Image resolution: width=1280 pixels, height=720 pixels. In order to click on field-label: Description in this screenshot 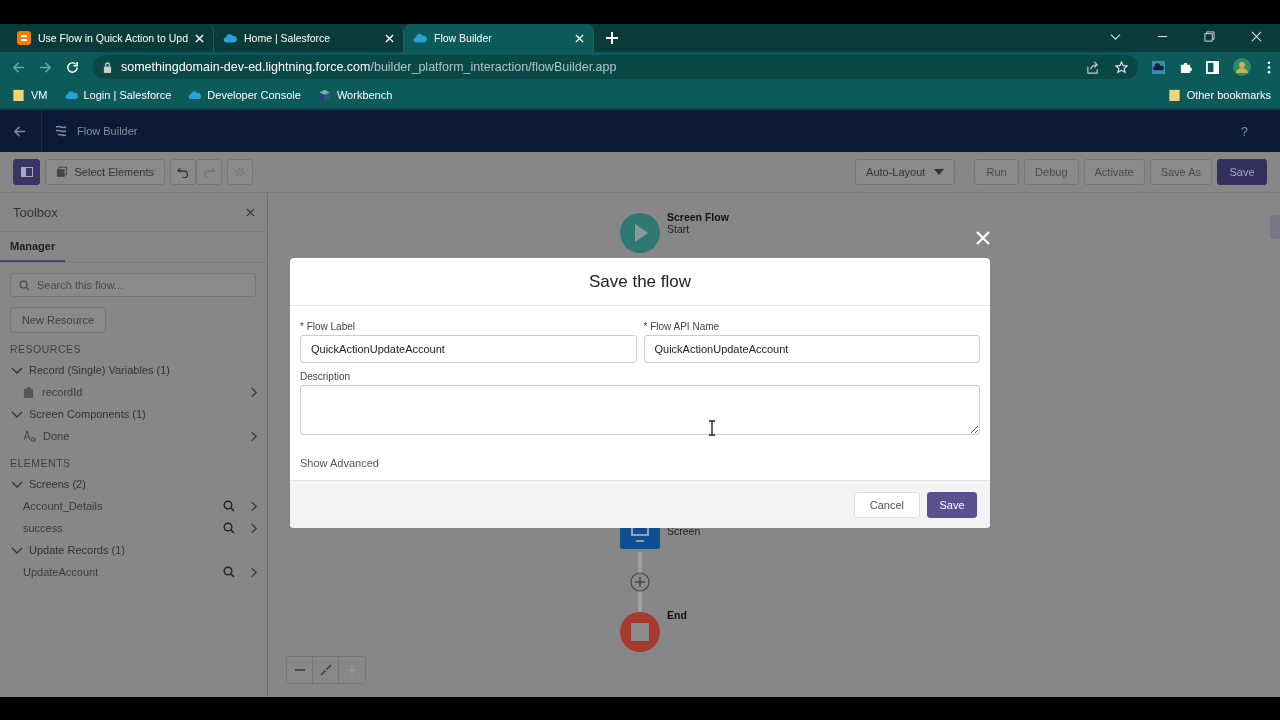, I will do `click(325, 376)`.